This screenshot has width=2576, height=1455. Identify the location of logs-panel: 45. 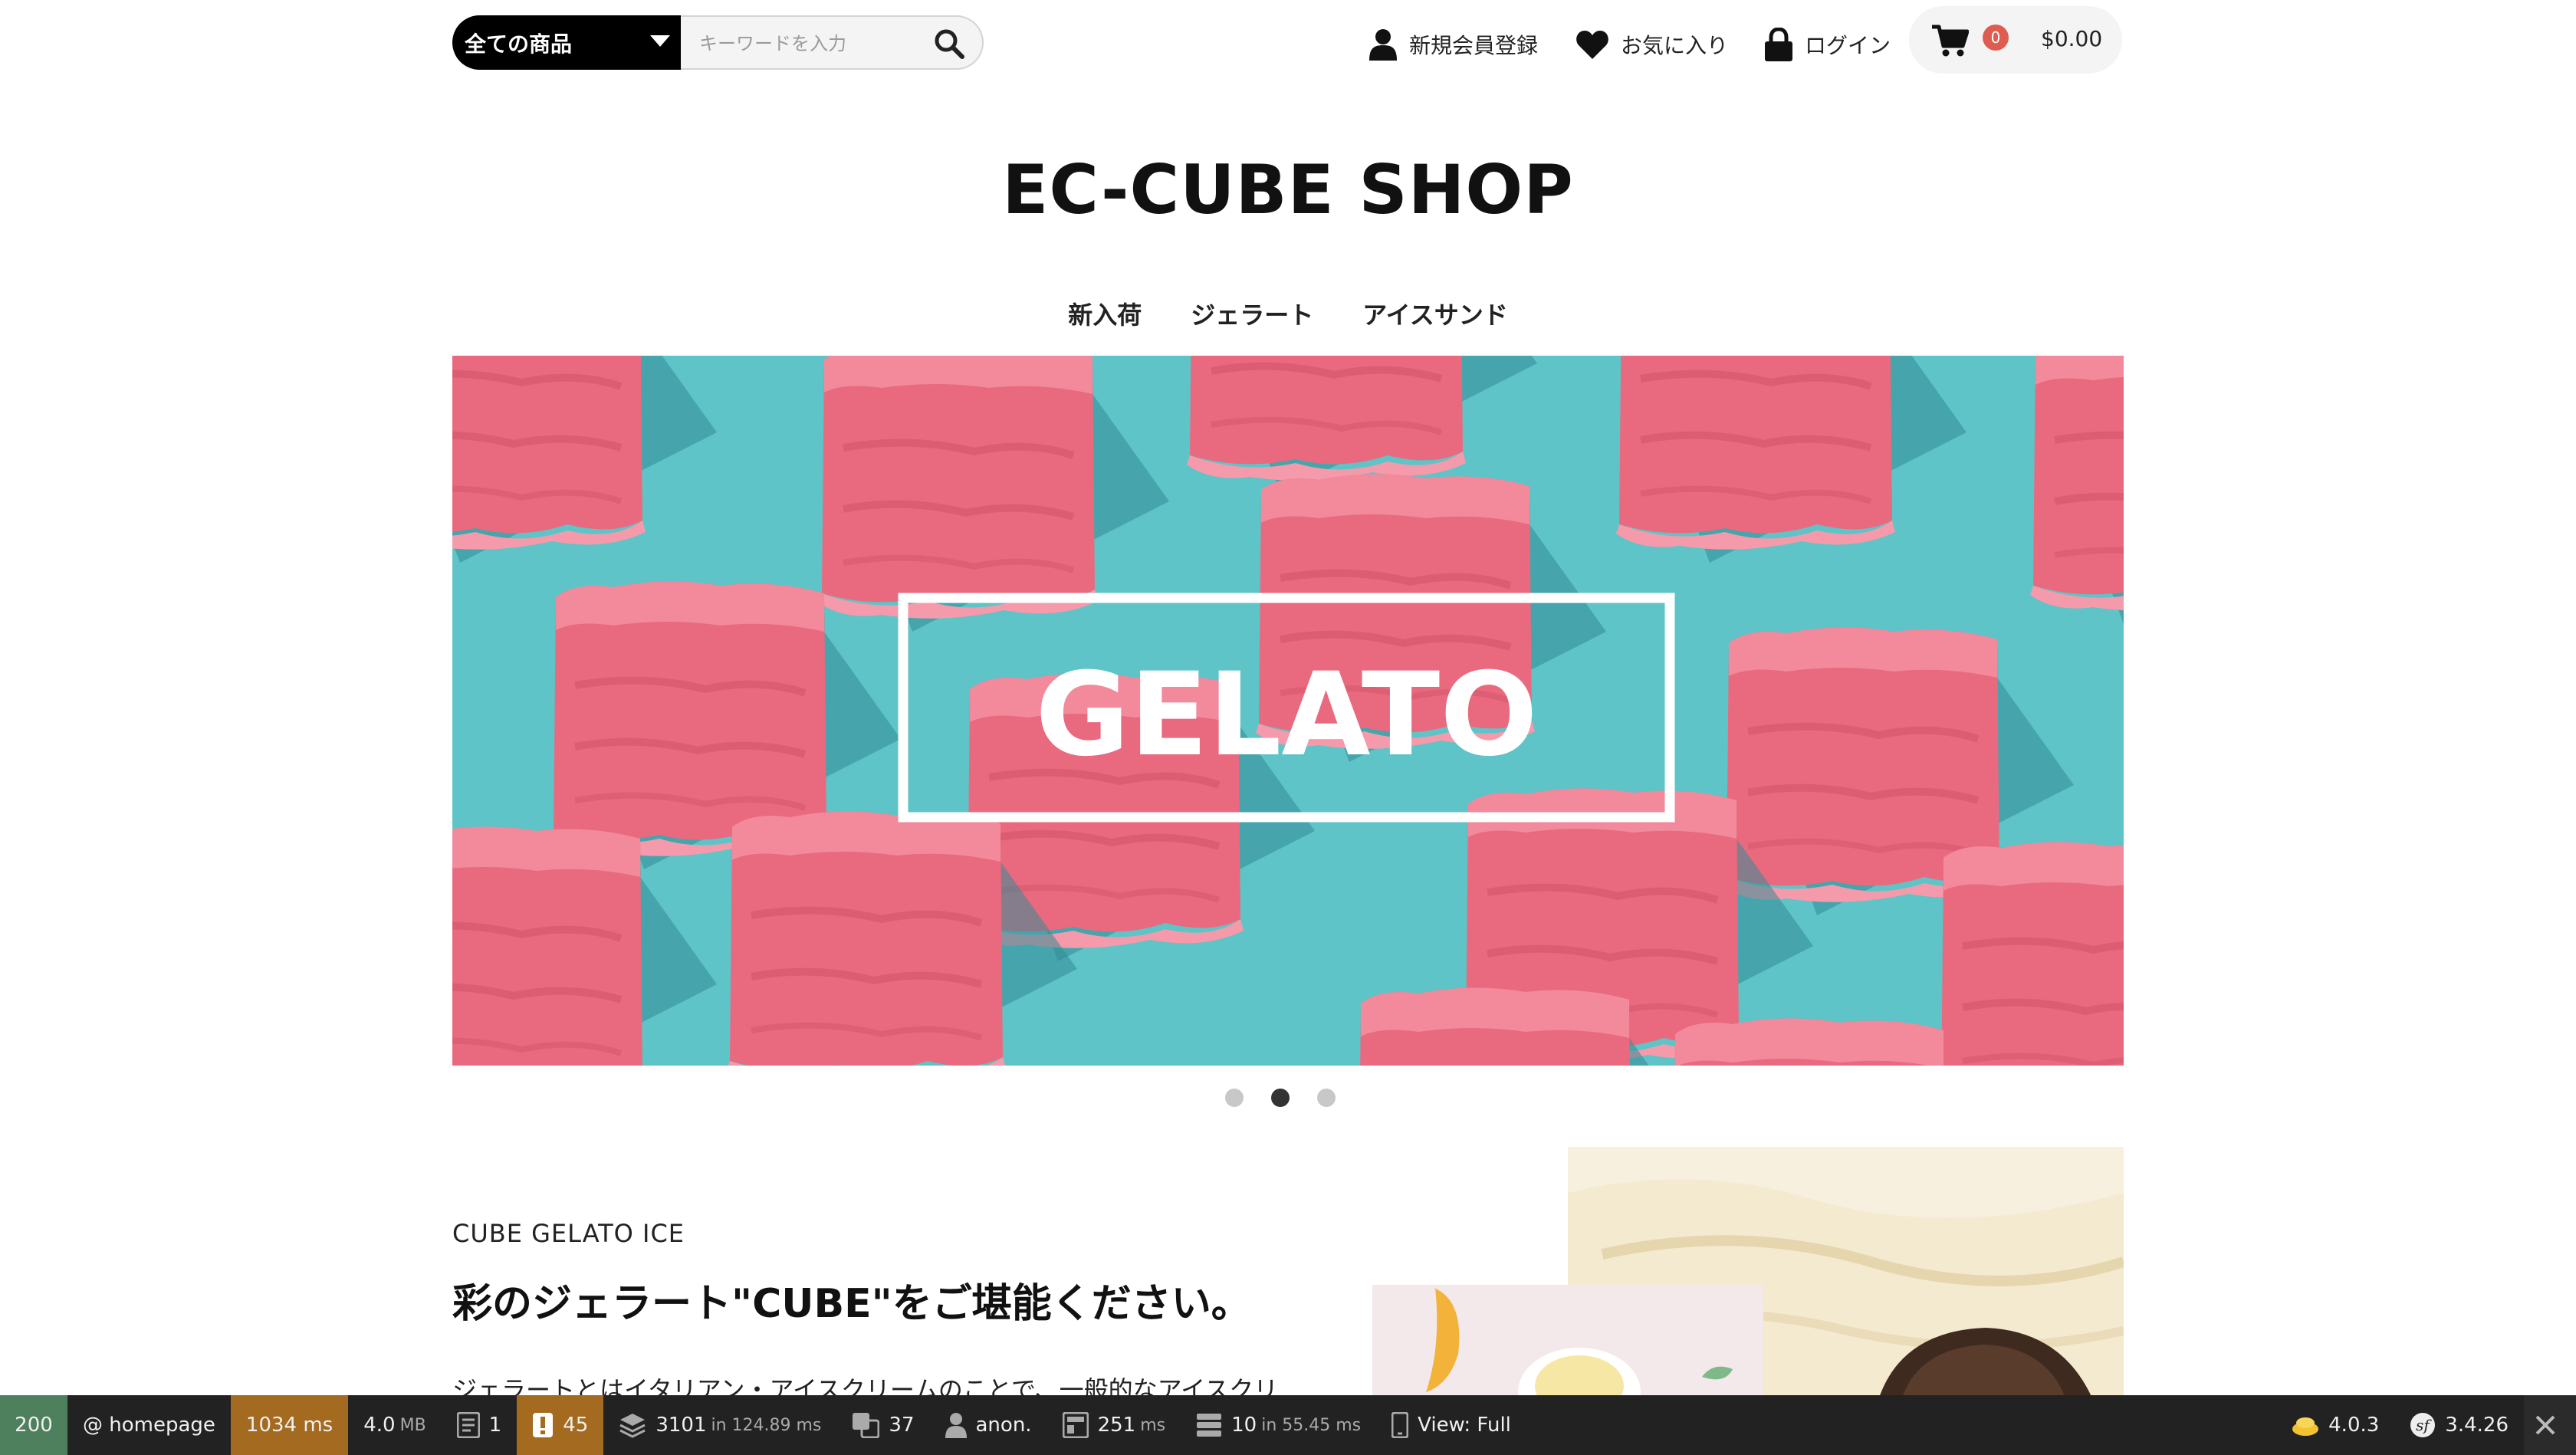
(560, 1425).